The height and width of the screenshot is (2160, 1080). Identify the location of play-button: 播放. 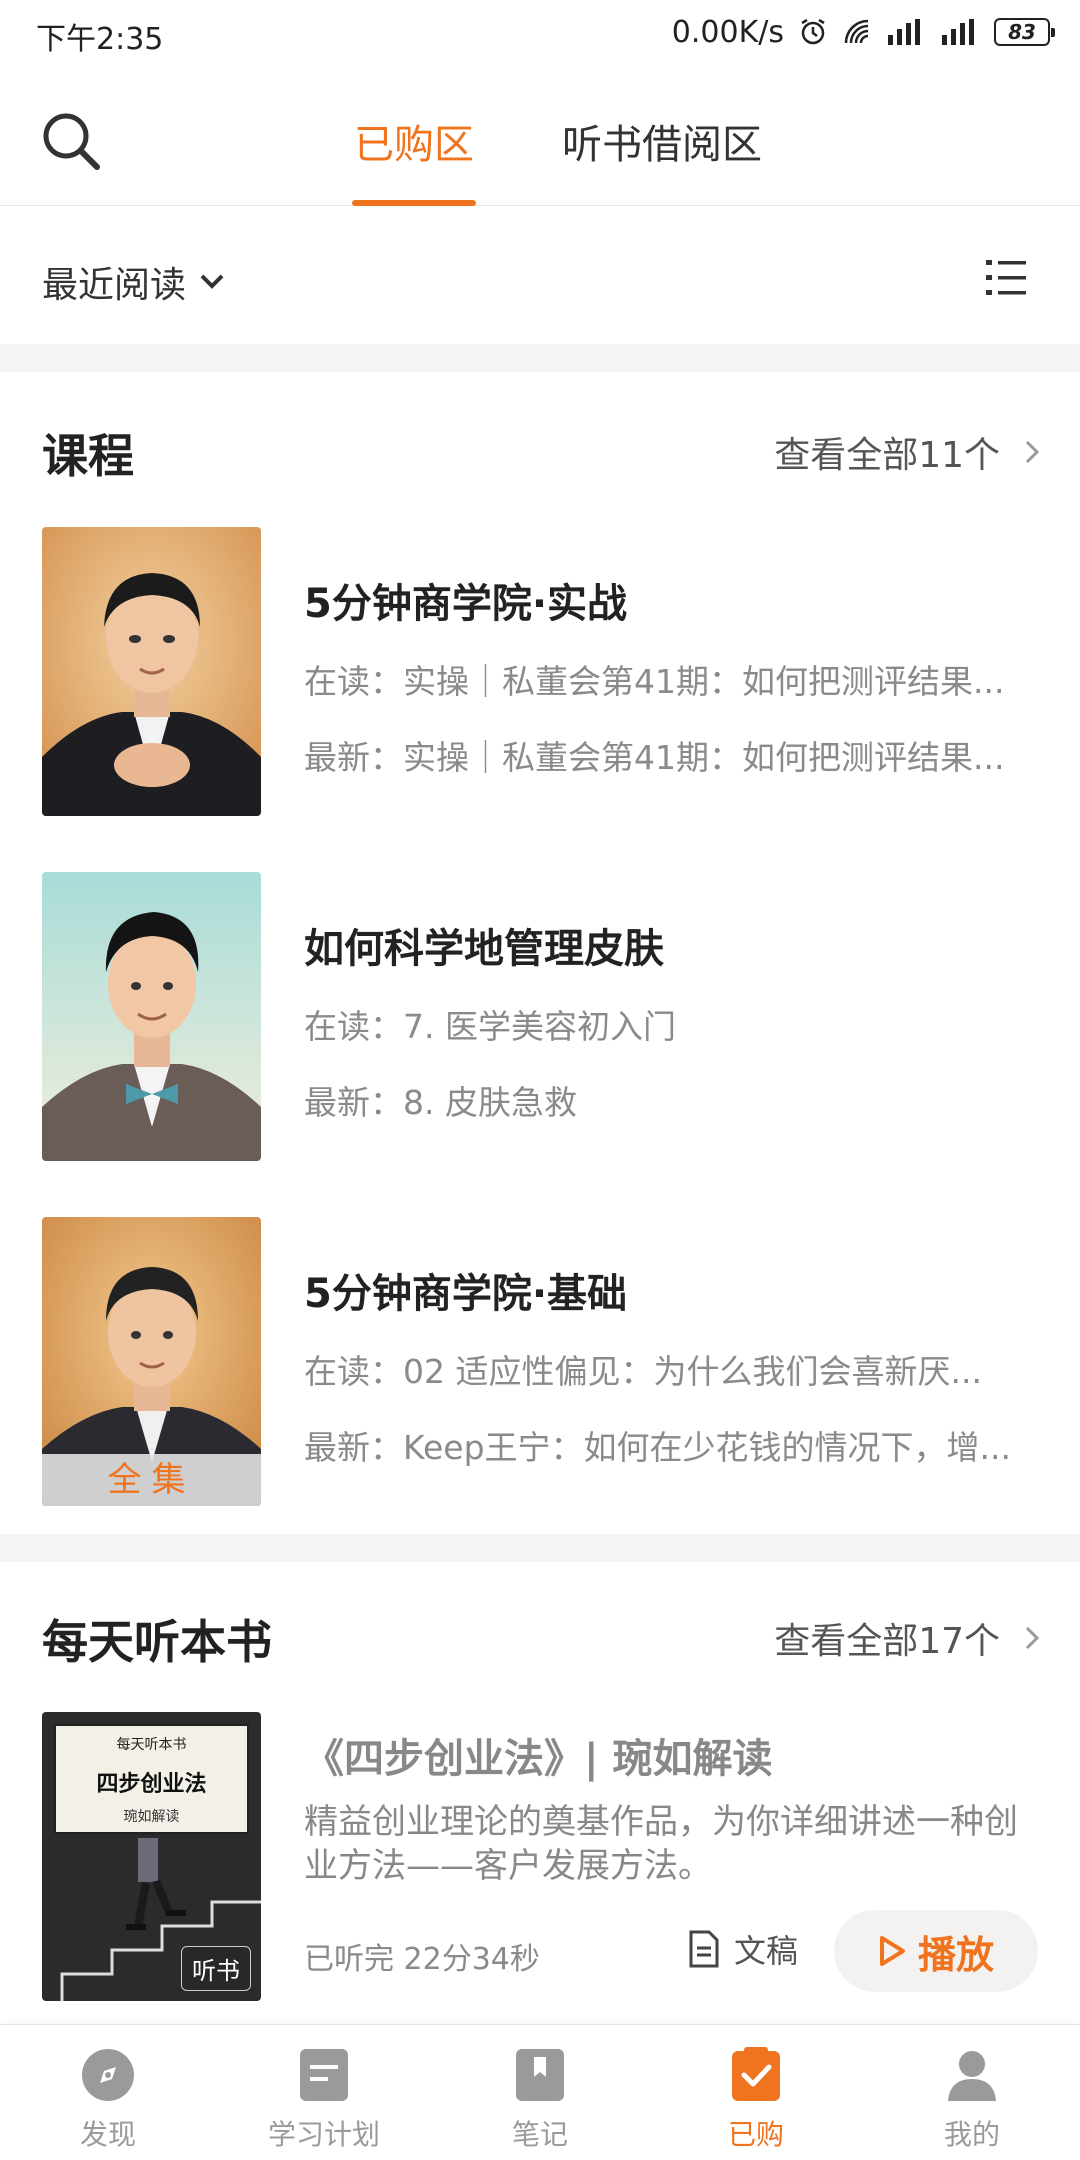
(936, 1951).